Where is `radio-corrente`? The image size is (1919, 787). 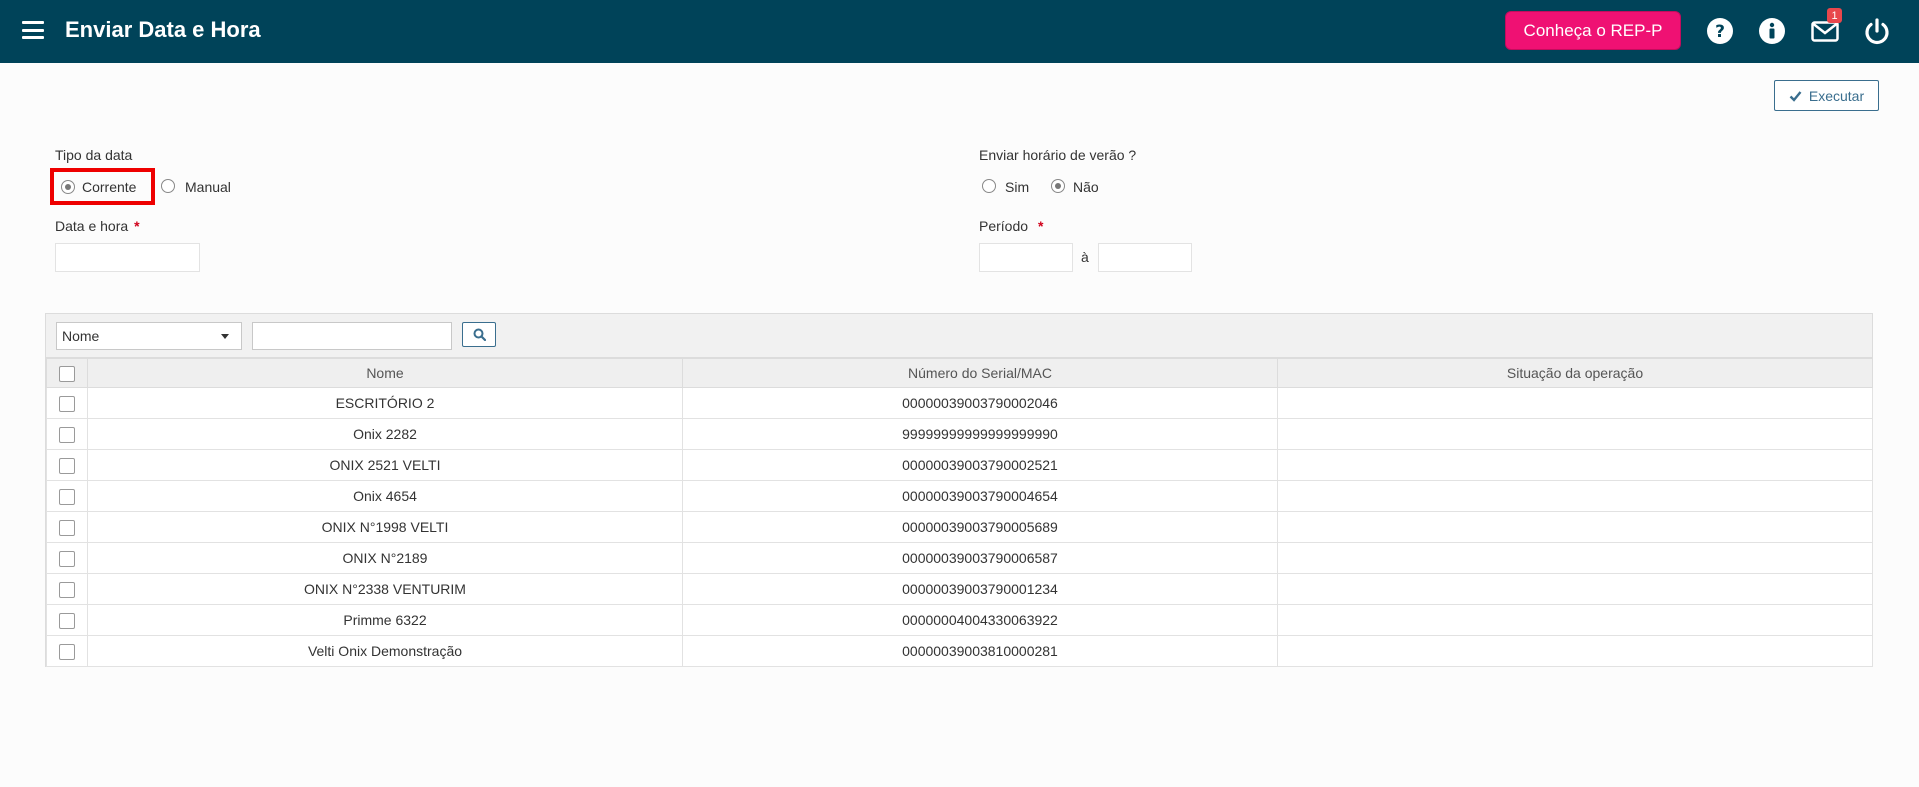
radio-corrente is located at coordinates (68, 187).